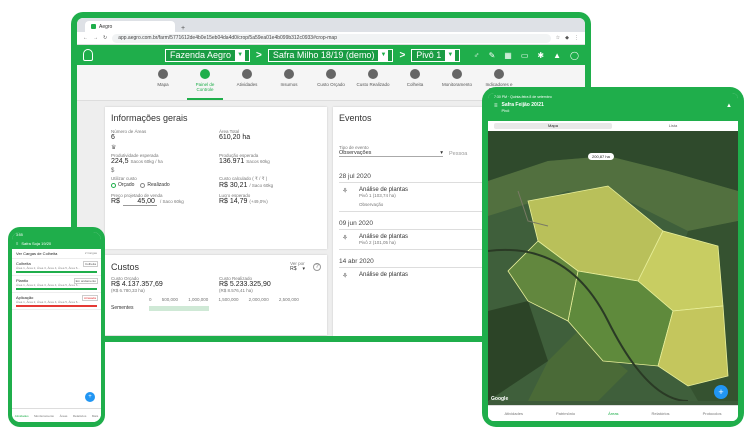 This screenshot has height=437, width=750. Describe the element at coordinates (613, 126) in the screenshot. I see `view-toggle: Mapa Lista` at that location.